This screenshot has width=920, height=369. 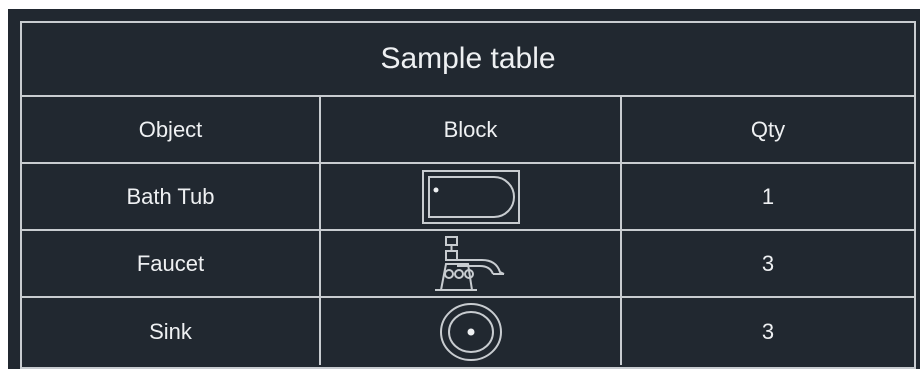 I want to click on sink-icon, so click(x=470, y=331).